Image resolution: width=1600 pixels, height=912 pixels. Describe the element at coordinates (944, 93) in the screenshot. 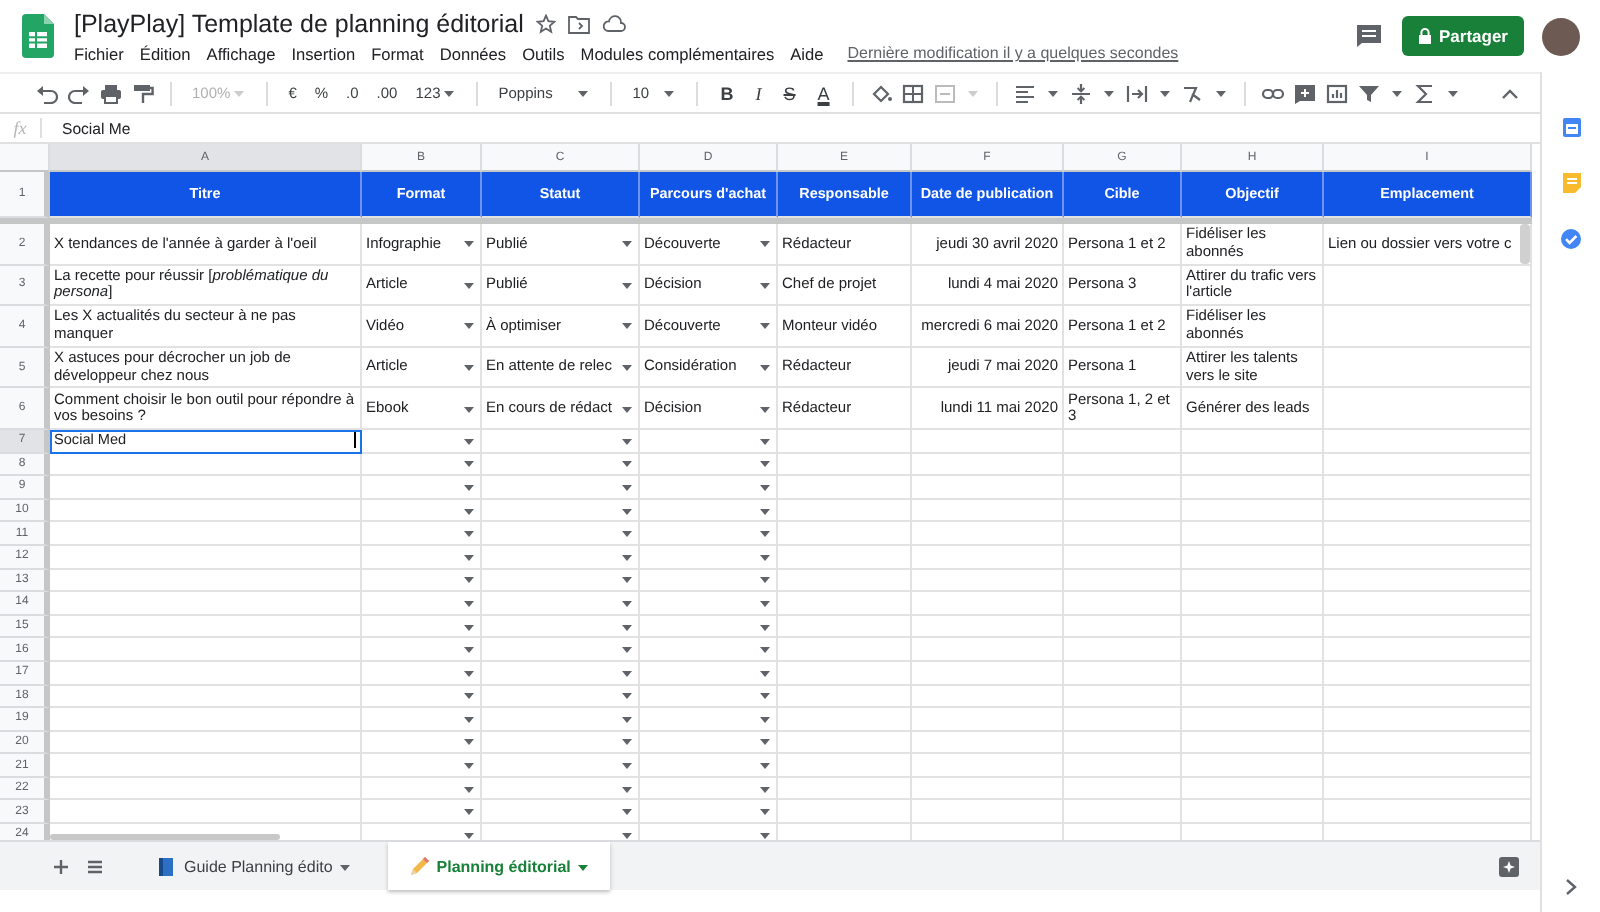

I see `merge-cells-icon` at that location.